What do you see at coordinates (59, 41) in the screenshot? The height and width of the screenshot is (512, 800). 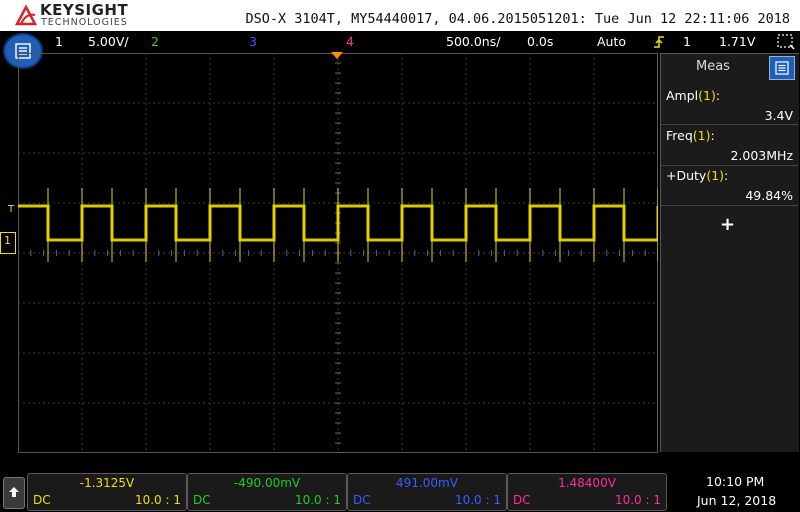 I see `ch1-number: 1` at bounding box center [59, 41].